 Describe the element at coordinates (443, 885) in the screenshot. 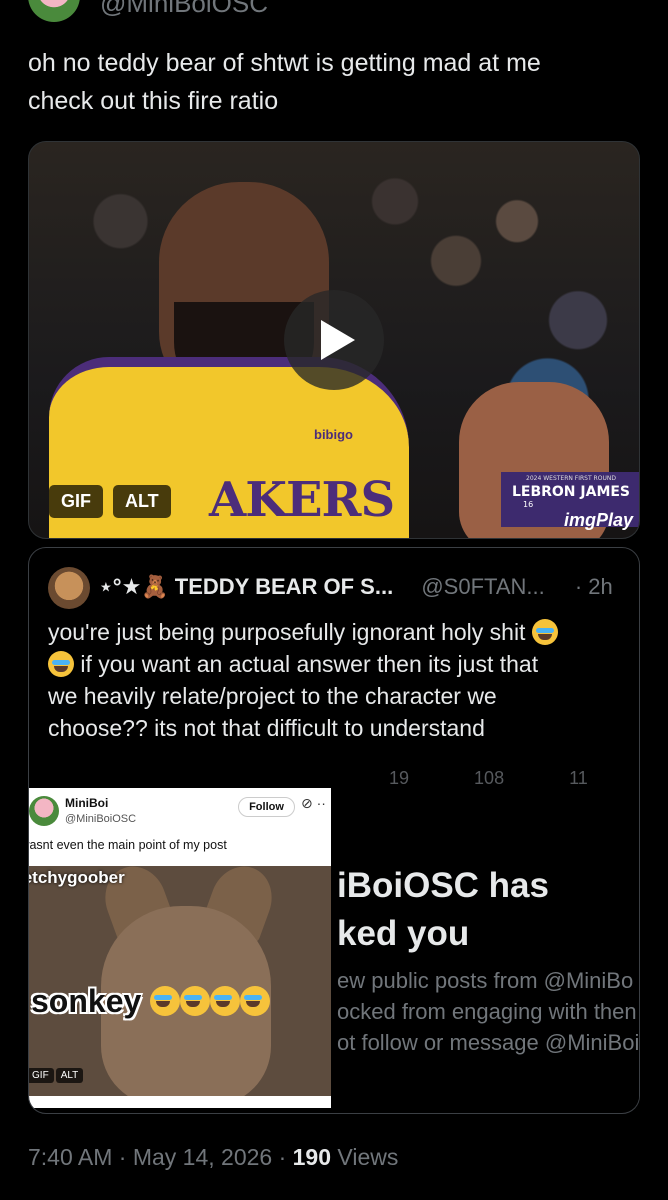

I see `blocked-title-line-1: iBoiOSC has` at that location.